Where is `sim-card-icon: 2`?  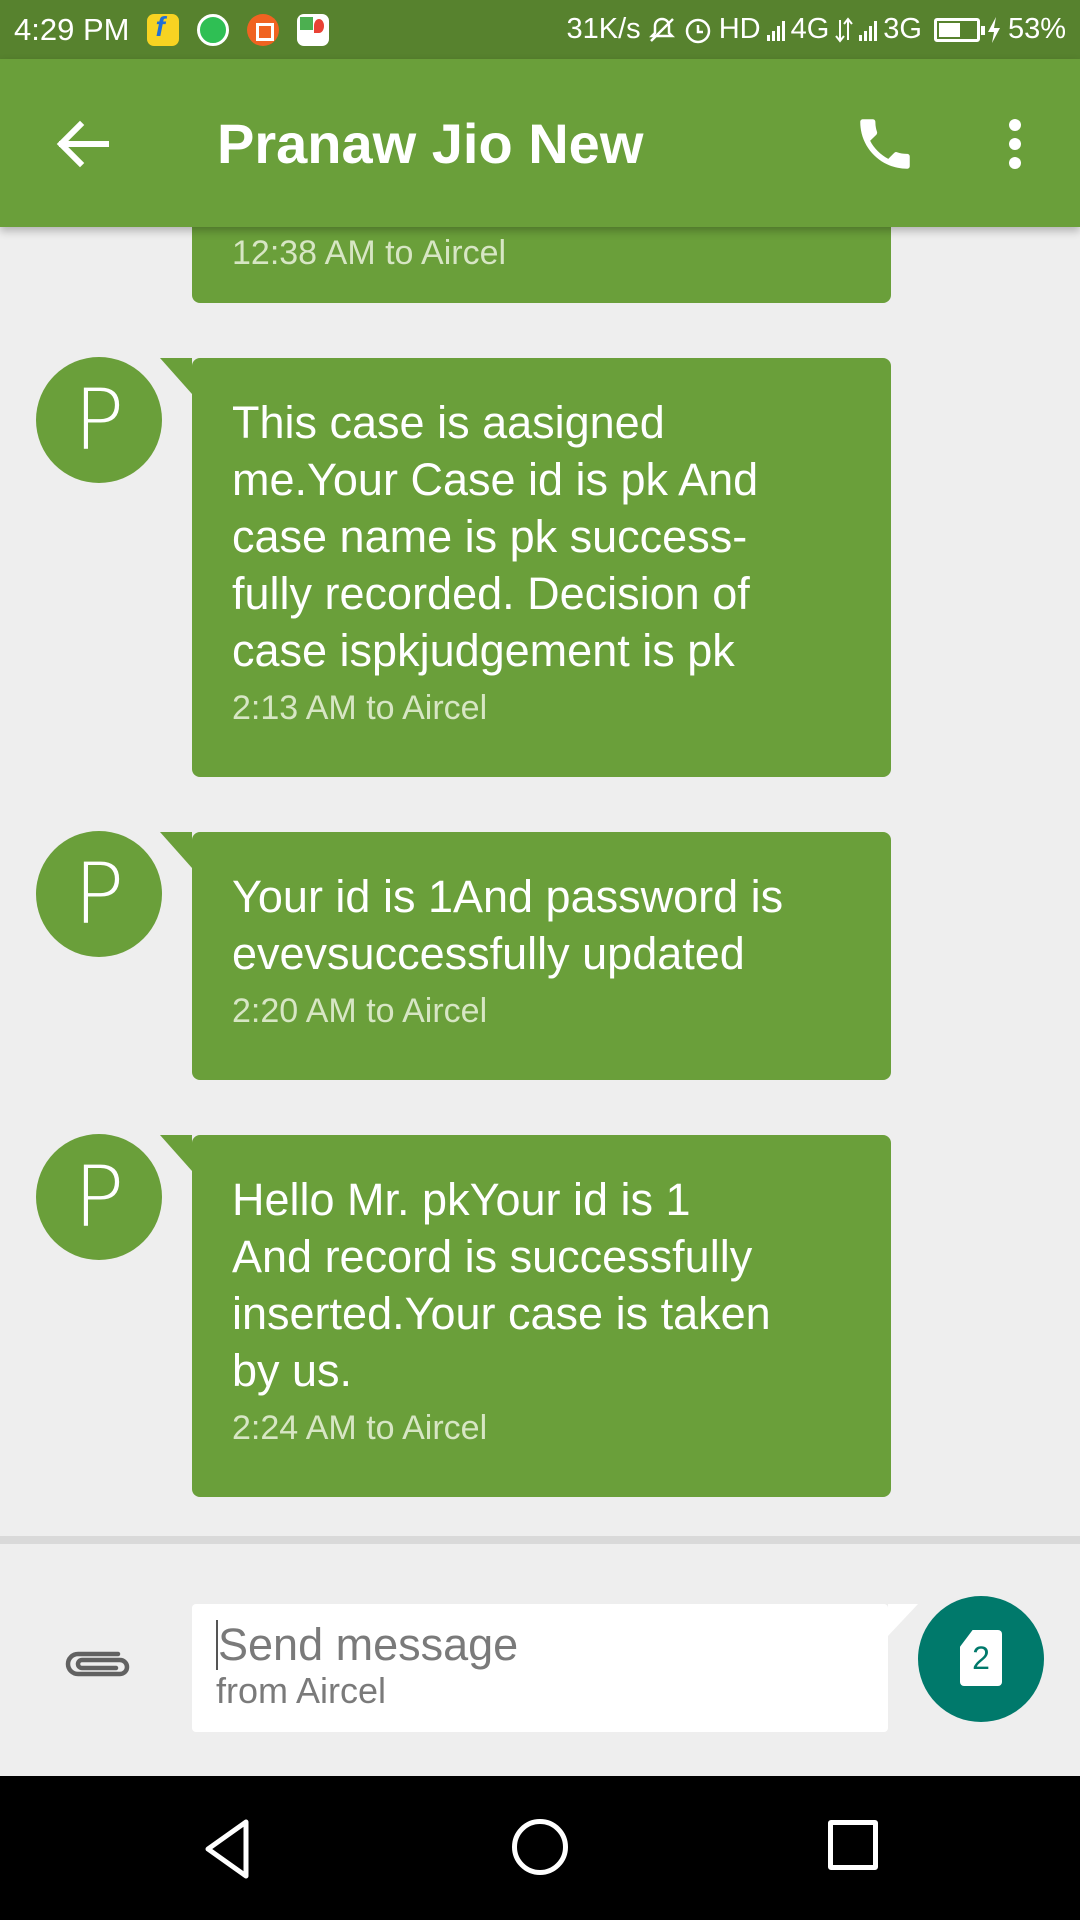
sim-card-icon: 2 is located at coordinates (981, 1658).